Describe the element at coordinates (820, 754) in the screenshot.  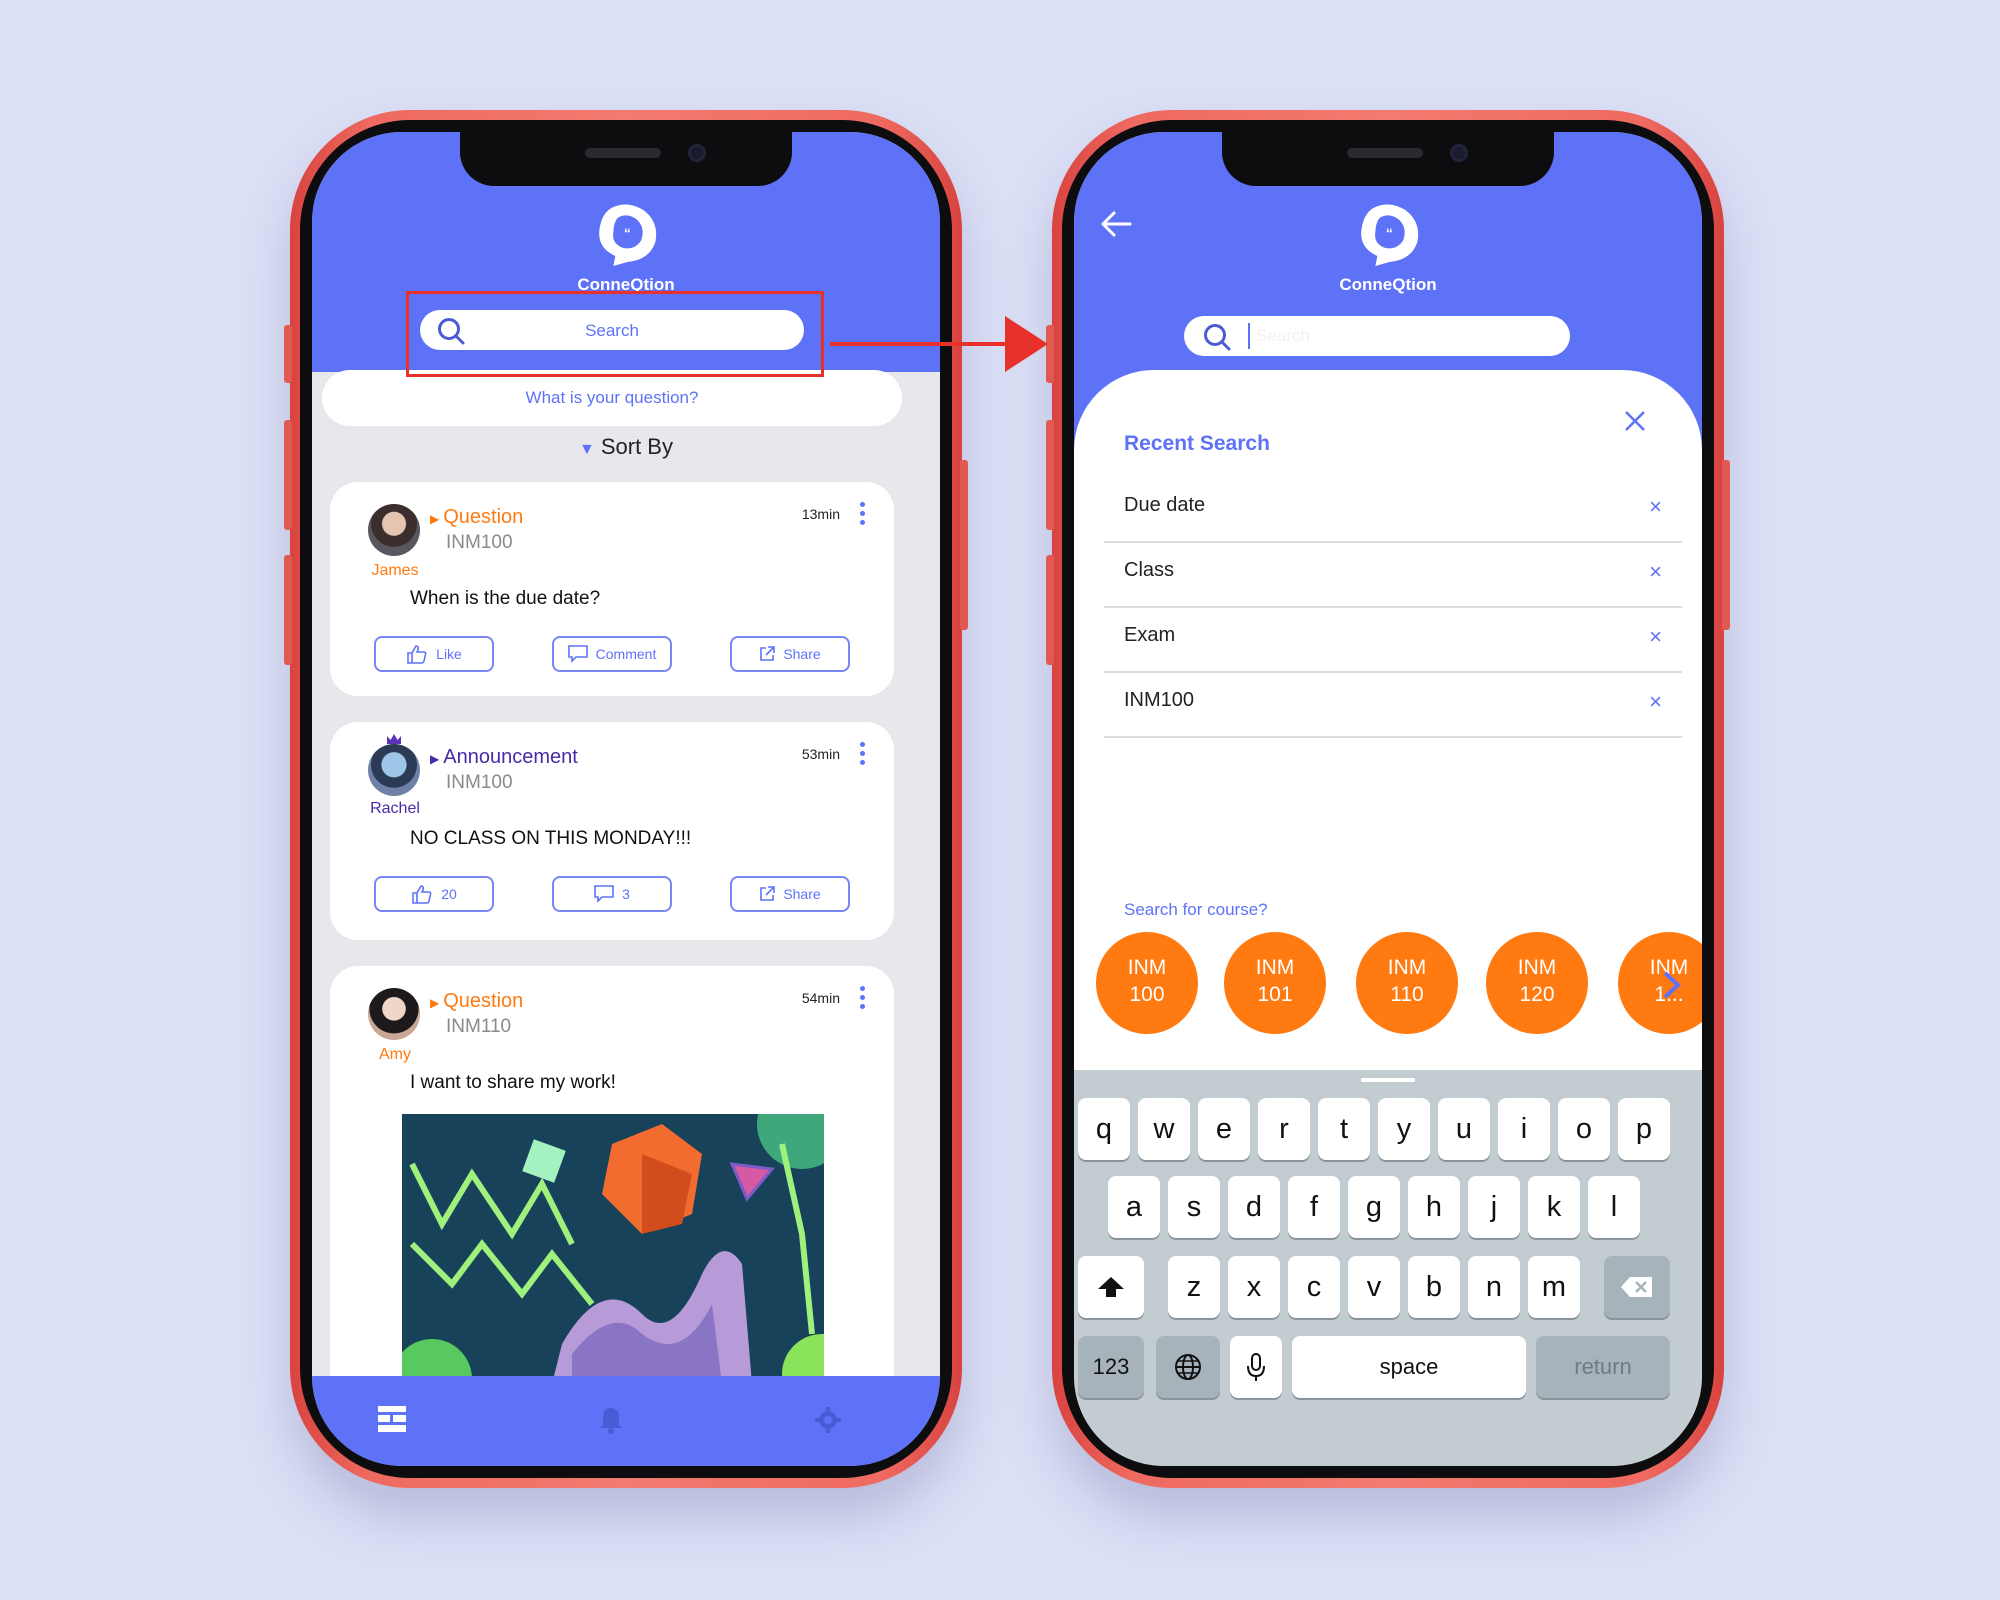
I see `post-time: 53min` at that location.